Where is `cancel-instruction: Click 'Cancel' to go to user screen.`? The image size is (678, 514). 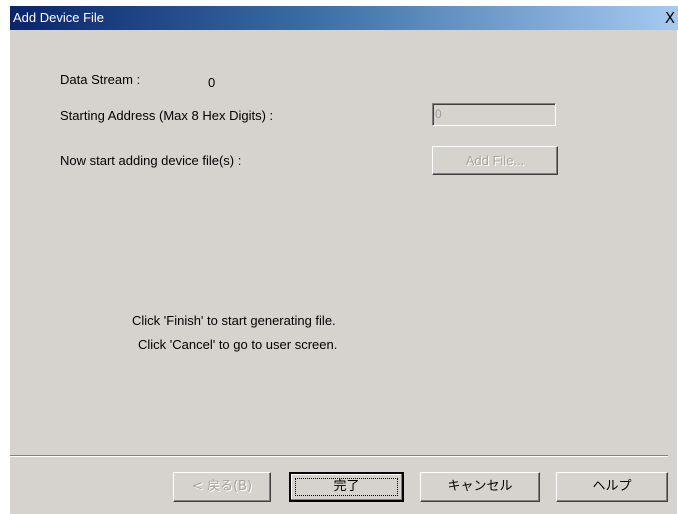 cancel-instruction: Click 'Cancel' to go to user screen. is located at coordinates (238, 344).